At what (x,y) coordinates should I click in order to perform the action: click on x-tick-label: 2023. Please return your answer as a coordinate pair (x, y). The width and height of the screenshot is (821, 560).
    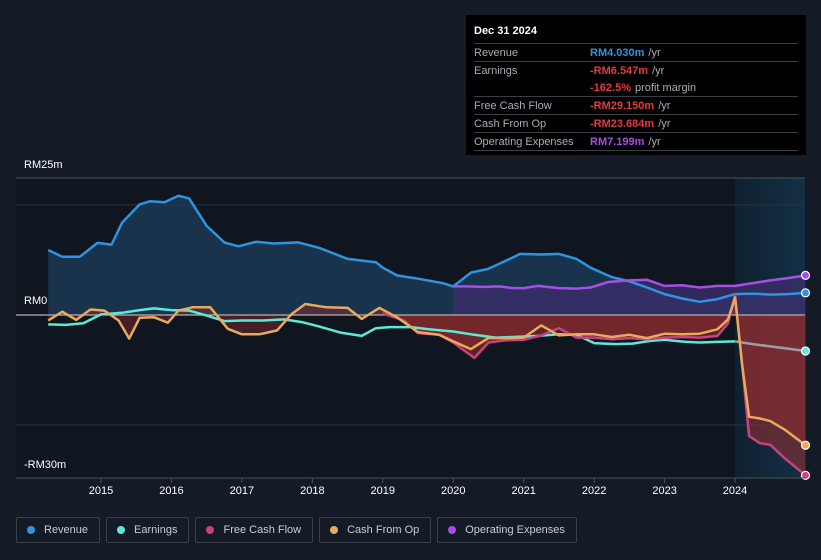
    Looking at the image, I should click on (664, 491).